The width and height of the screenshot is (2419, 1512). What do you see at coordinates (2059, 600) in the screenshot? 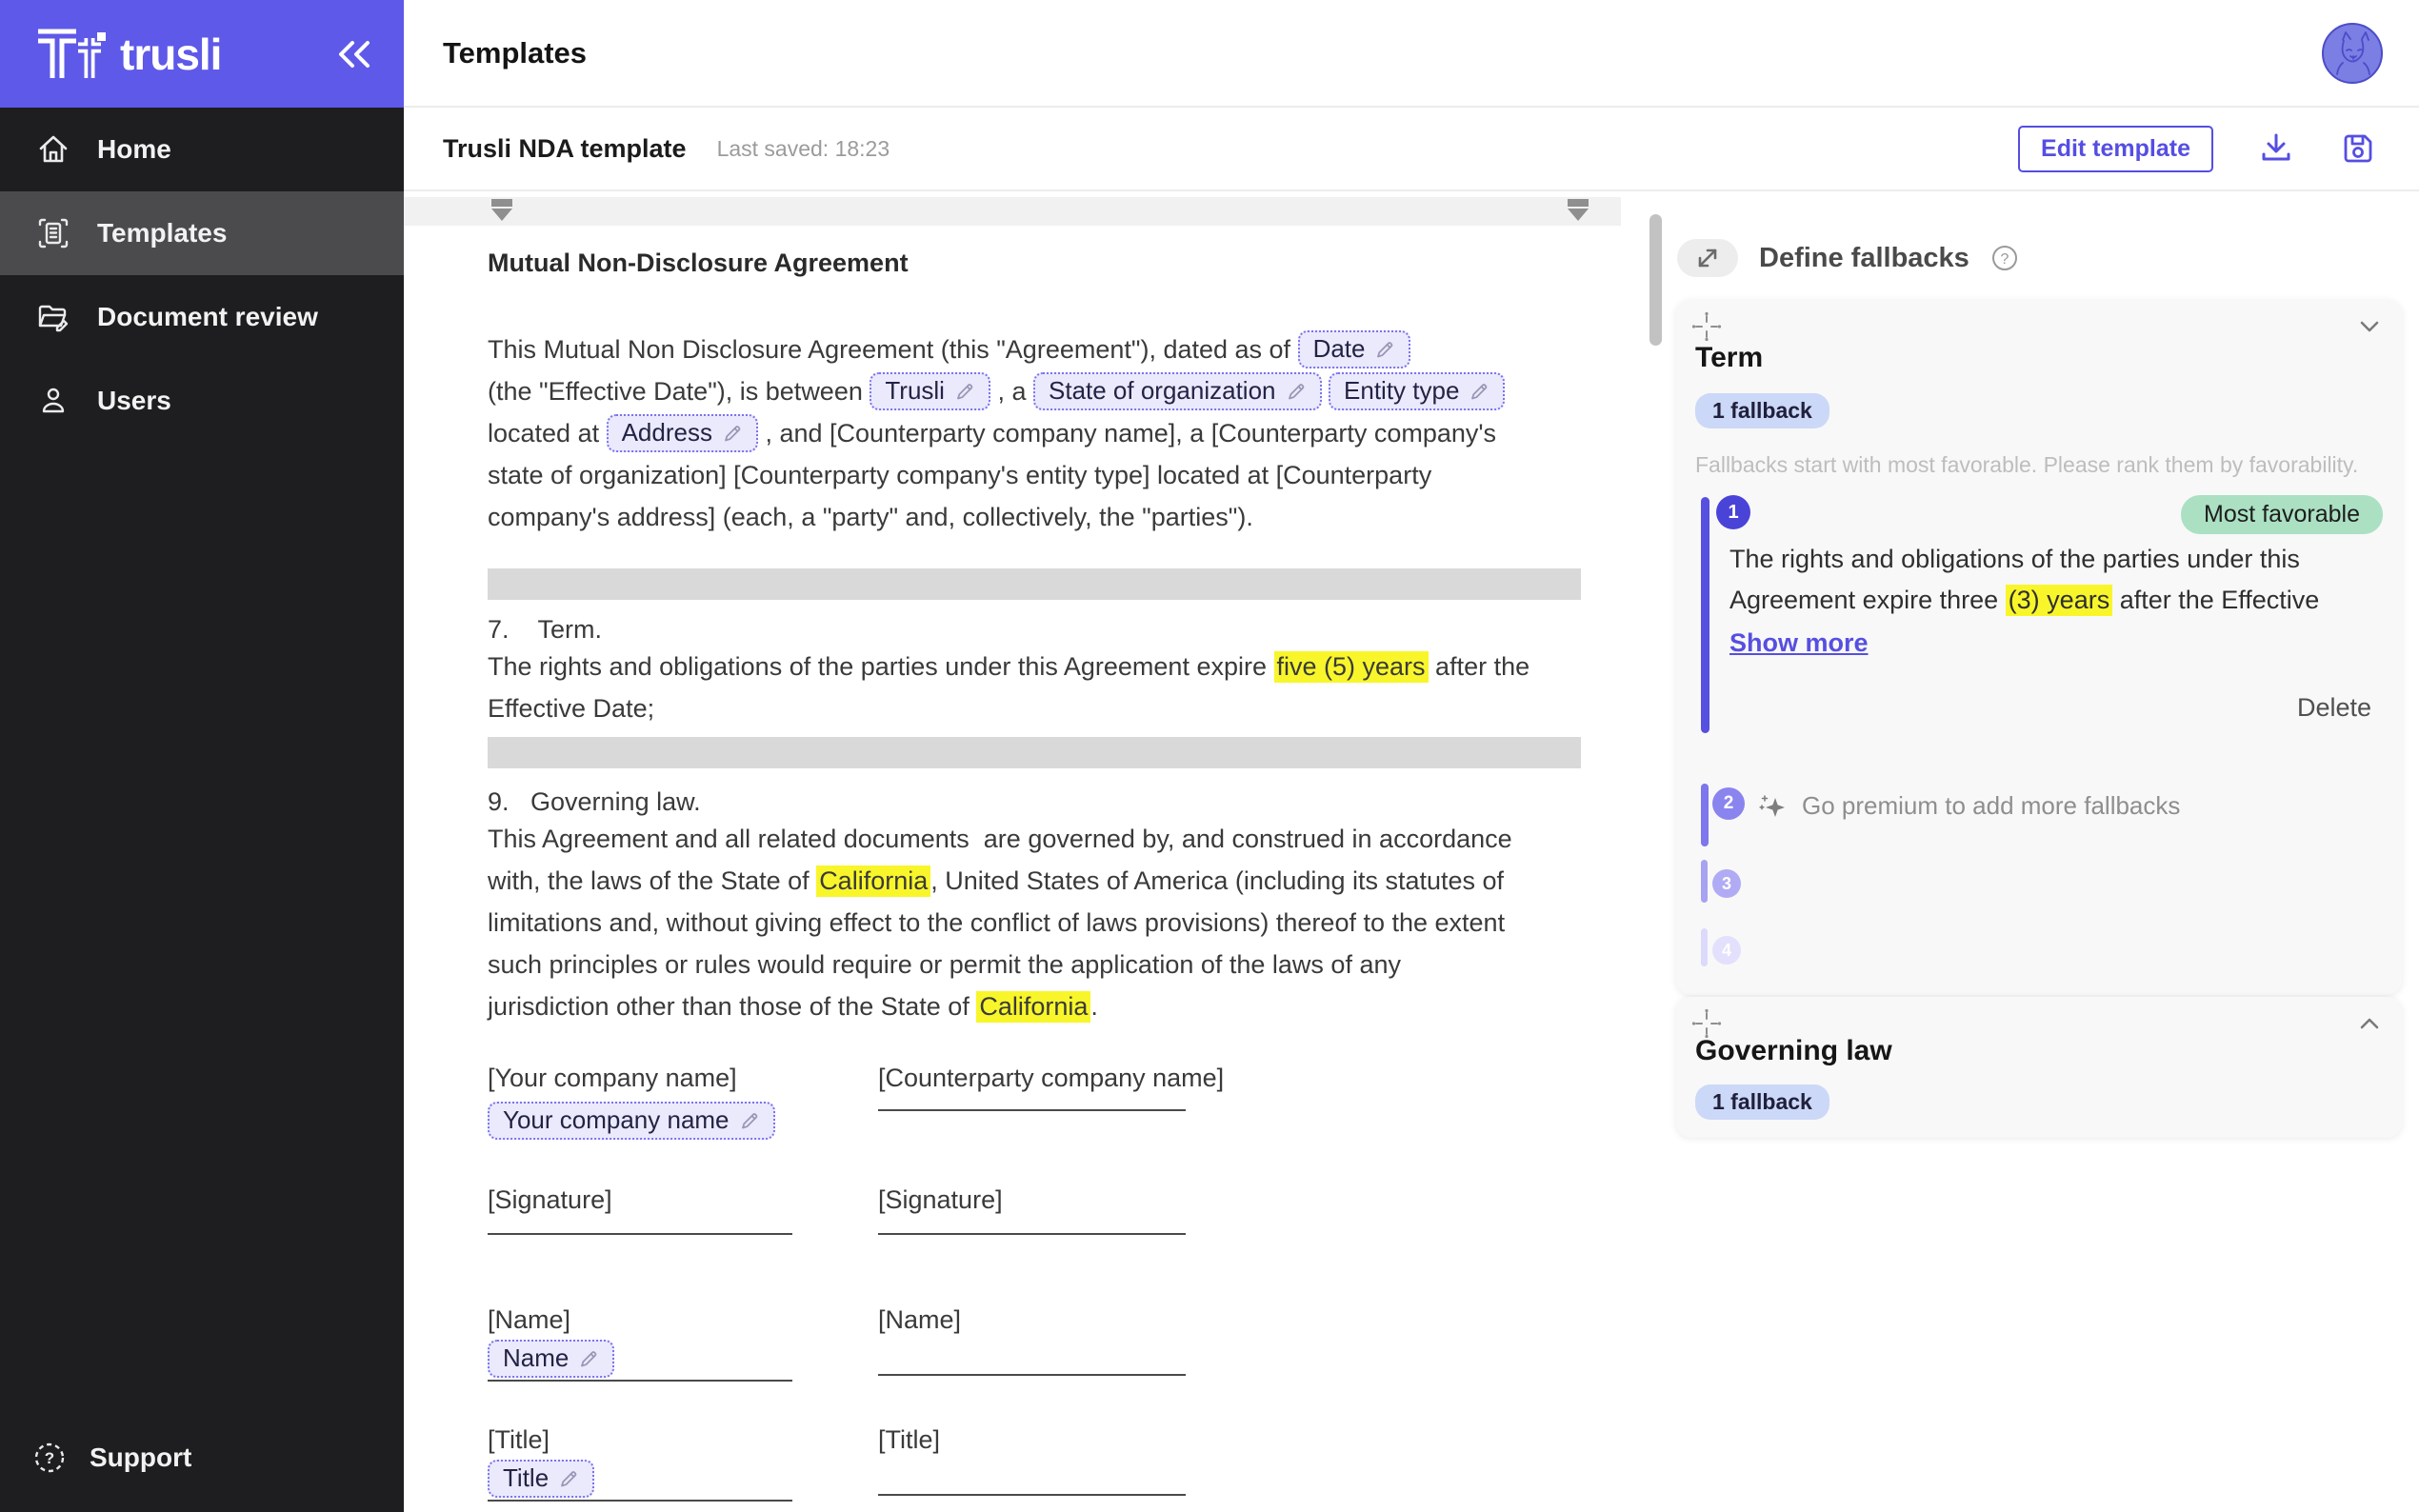
I see `highlight-text: (3) years` at bounding box center [2059, 600].